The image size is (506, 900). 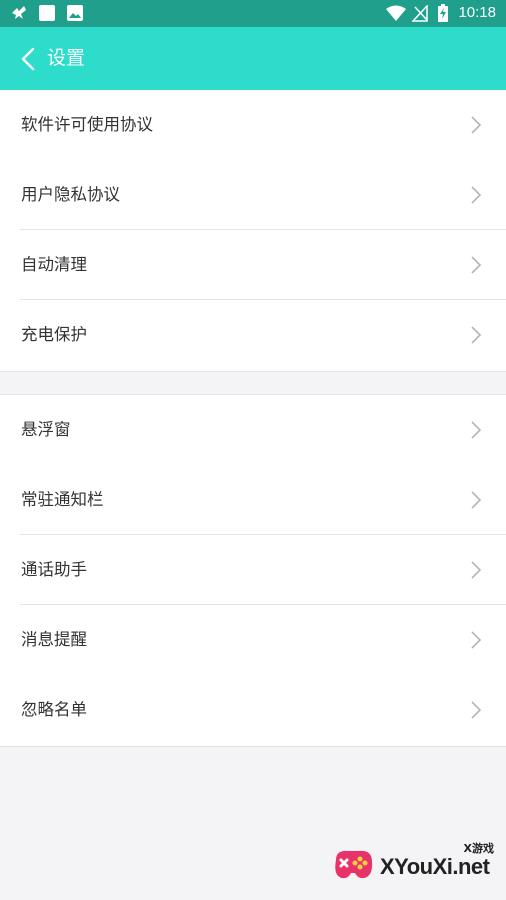 I want to click on settings-item-label: 通话助手, so click(x=54, y=569).